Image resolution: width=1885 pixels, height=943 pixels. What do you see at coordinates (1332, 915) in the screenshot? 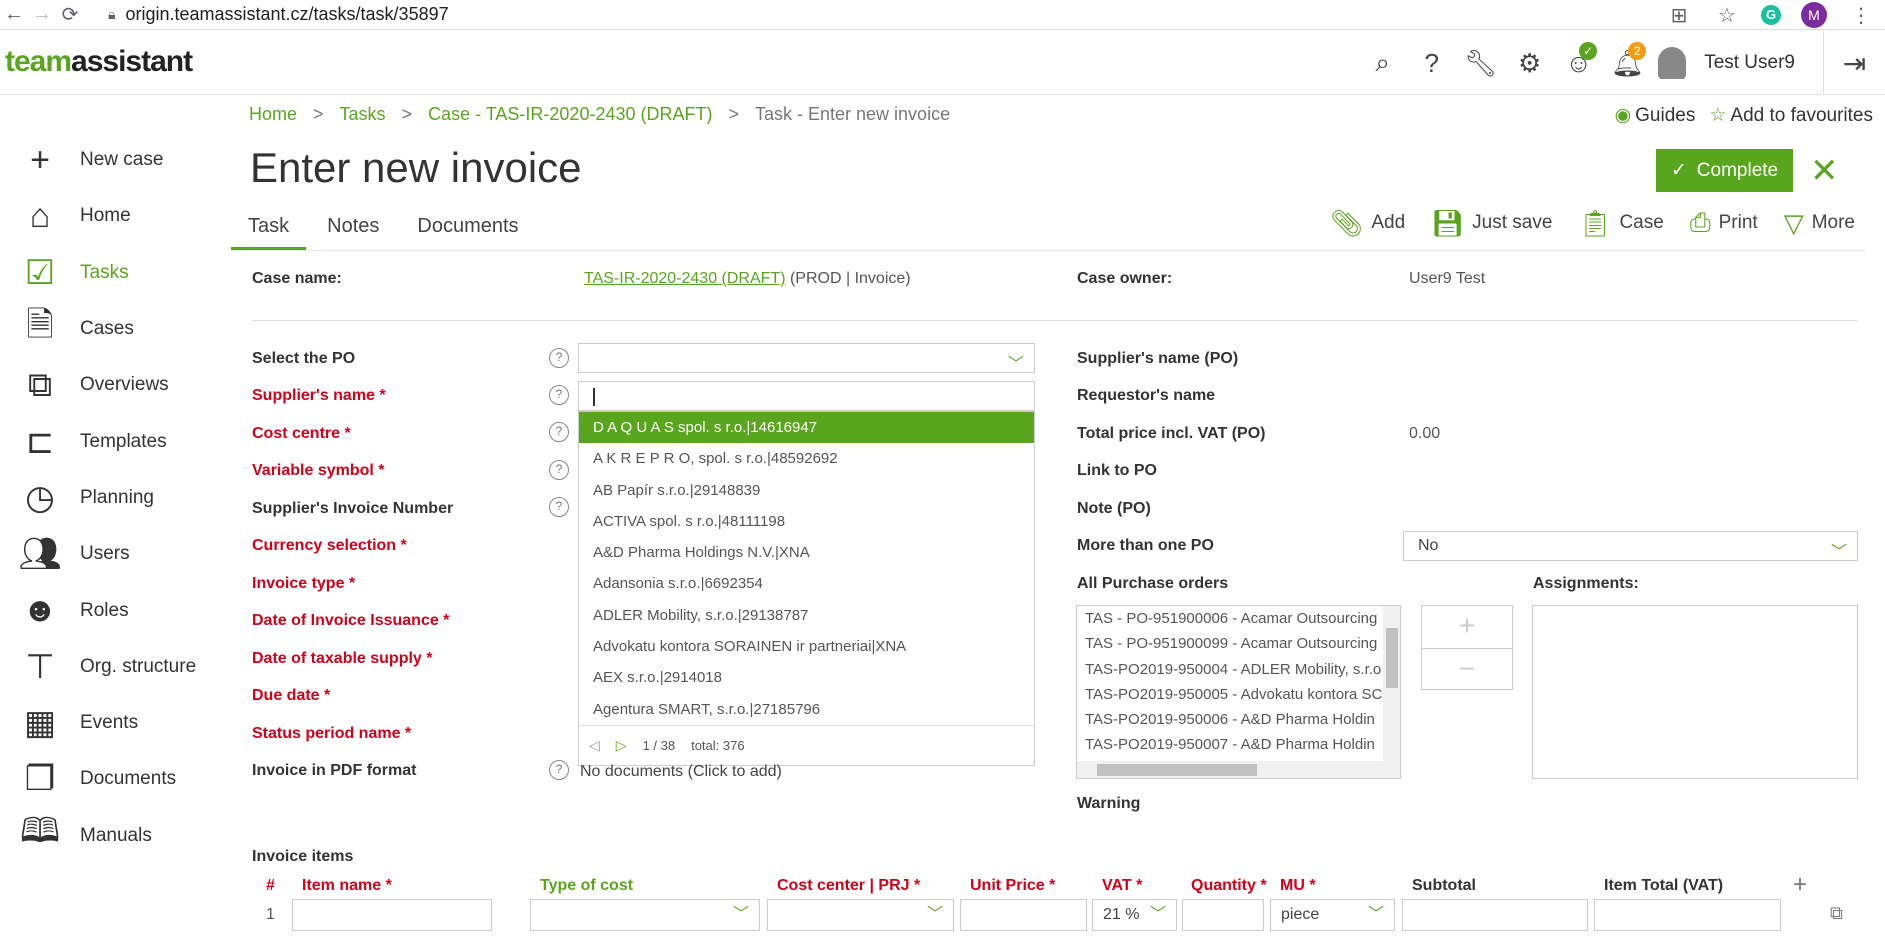
I see `mu-select: piece ﹀` at bounding box center [1332, 915].